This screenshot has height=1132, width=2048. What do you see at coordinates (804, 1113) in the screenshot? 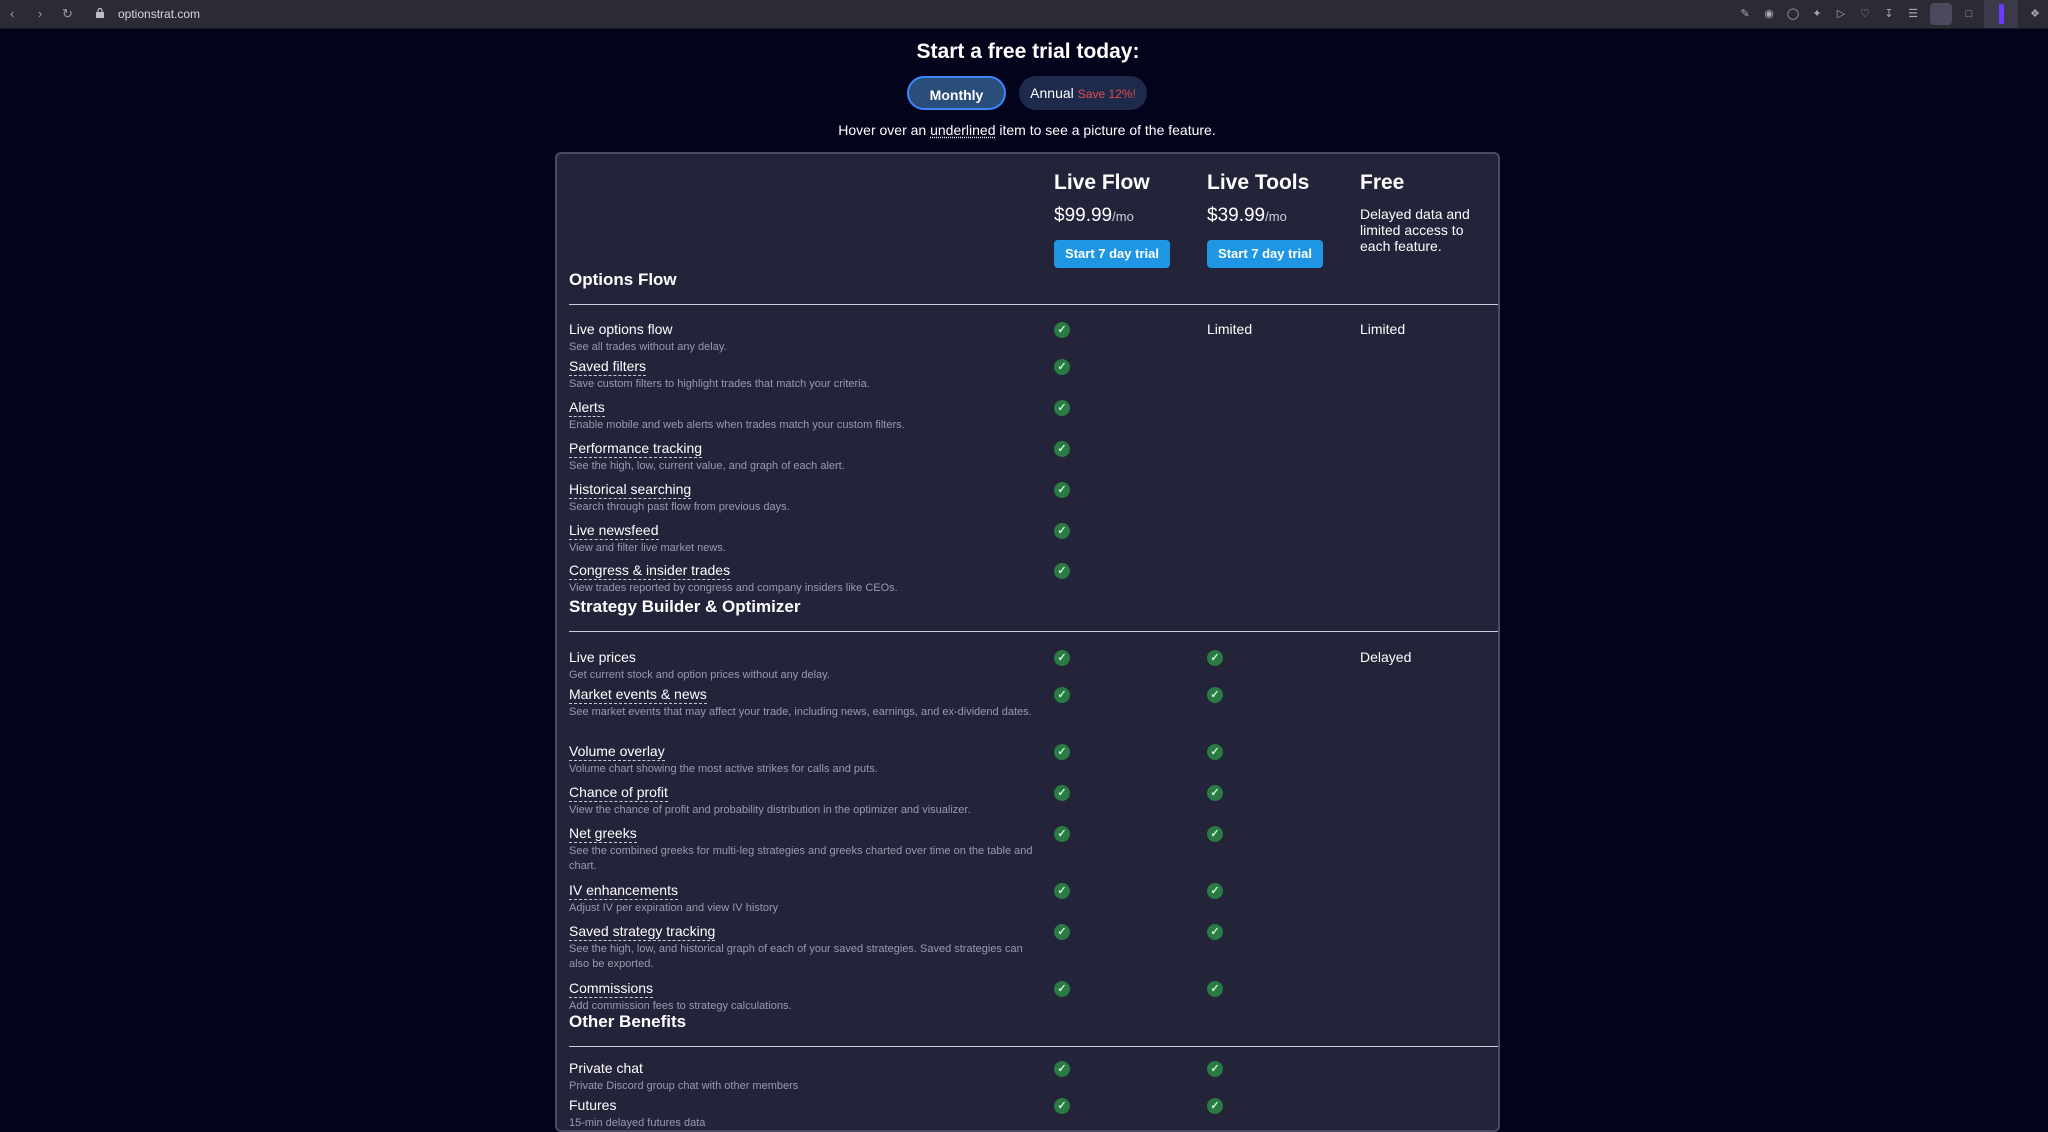
I see `feature-row: Futures 15-min delayed futures data` at bounding box center [804, 1113].